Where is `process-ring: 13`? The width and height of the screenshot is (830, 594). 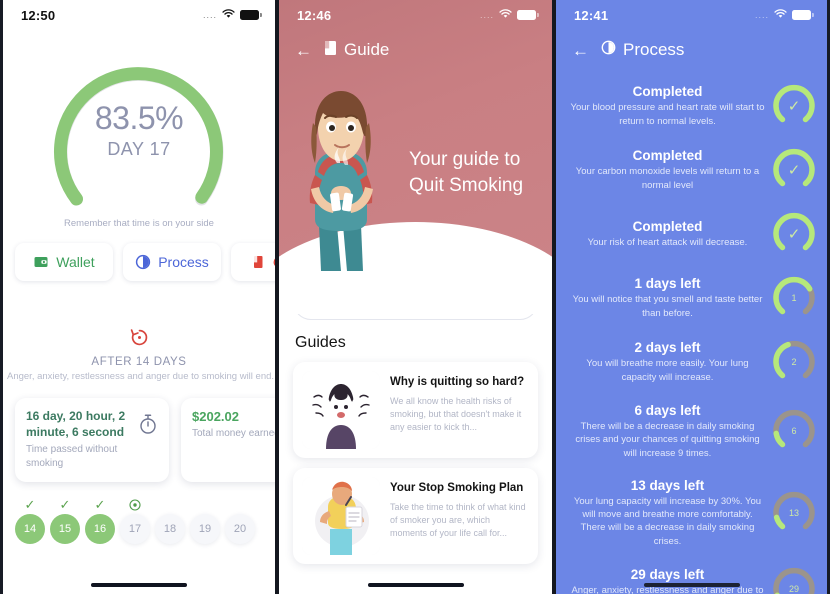 process-ring: 13 is located at coordinates (794, 513).